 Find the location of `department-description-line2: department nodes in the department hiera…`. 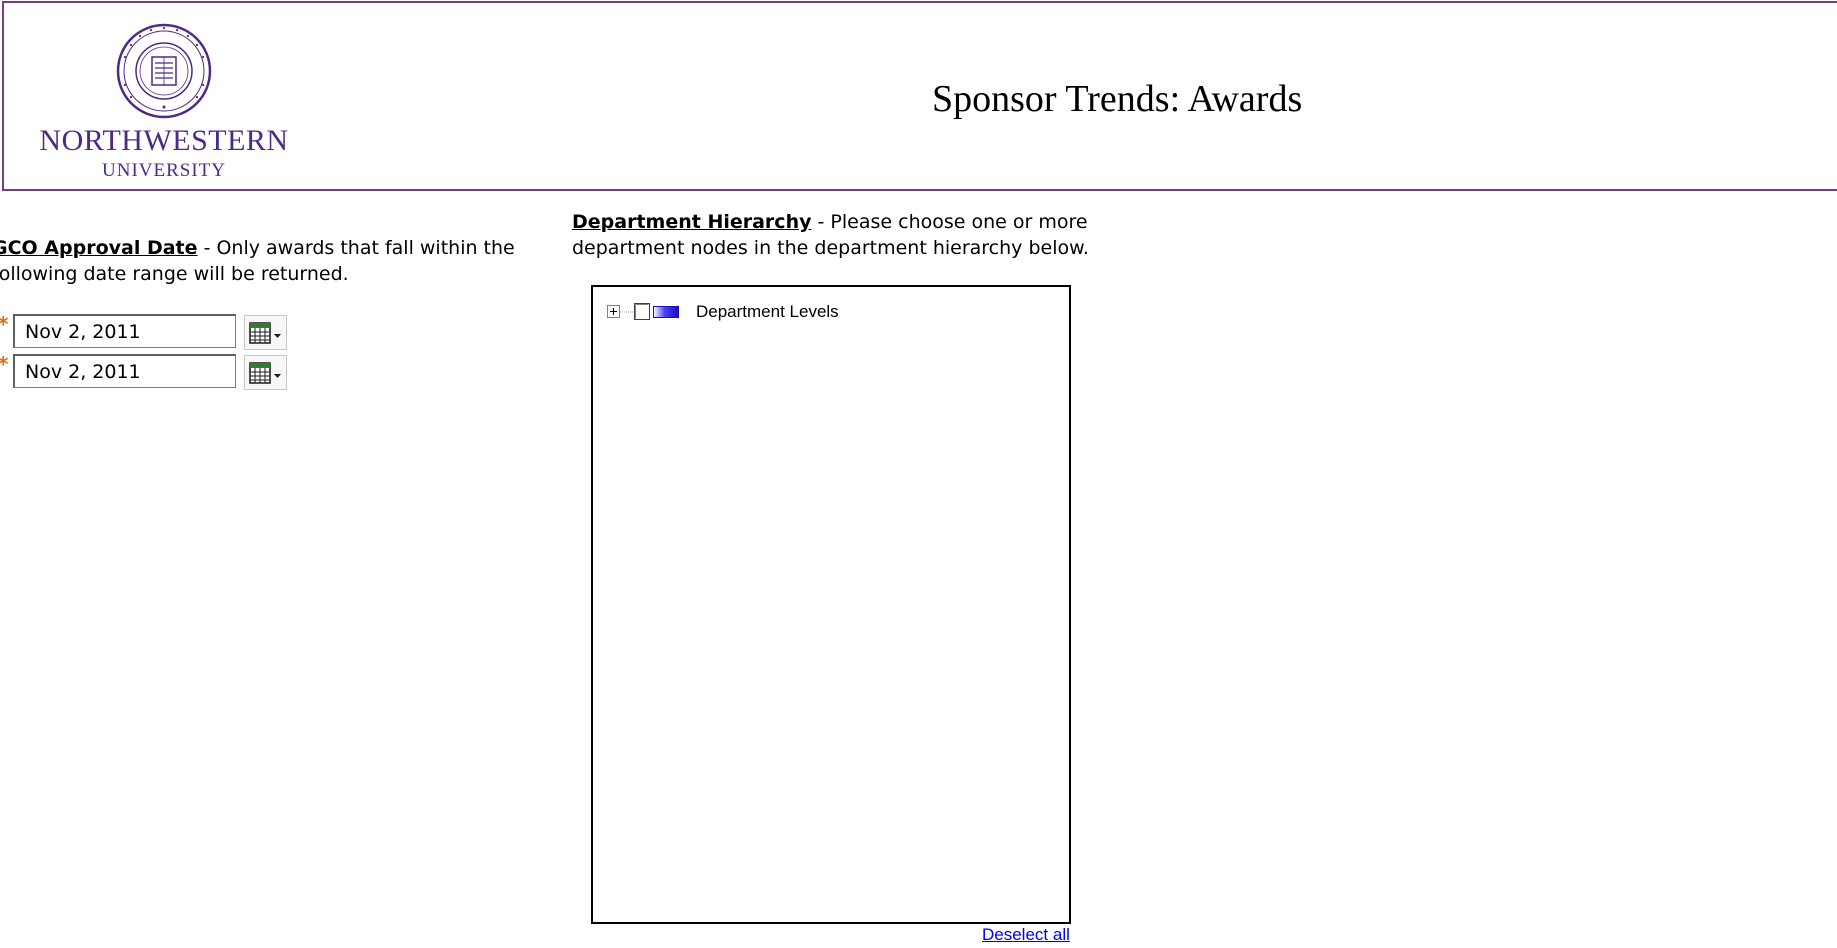

department-description-line2: department nodes in the department hiera… is located at coordinates (830, 248).